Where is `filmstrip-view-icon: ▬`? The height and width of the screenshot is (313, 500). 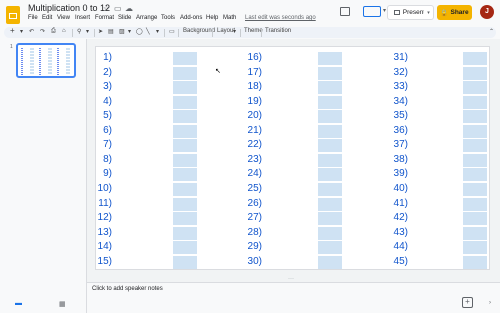 filmstrip-view-icon: ▬ is located at coordinates (18, 303).